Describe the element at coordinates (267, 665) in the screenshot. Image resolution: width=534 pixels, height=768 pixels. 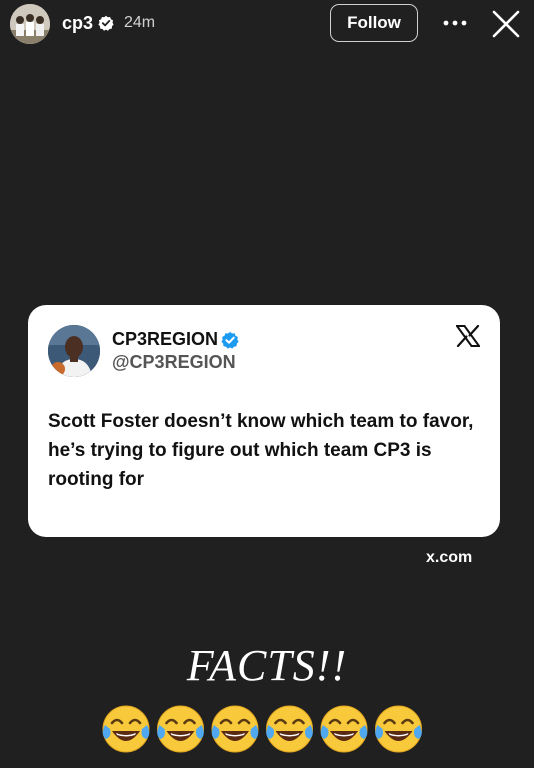
I see `story-caption: FACTS!!` at that location.